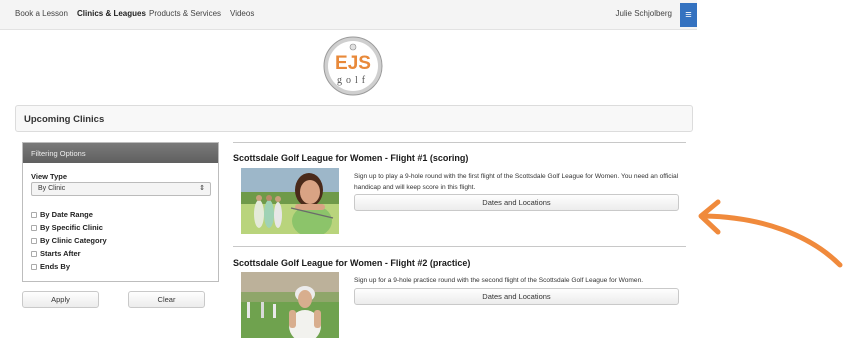 The height and width of the screenshot is (349, 847). I want to click on clear-button: Clear, so click(166, 299).